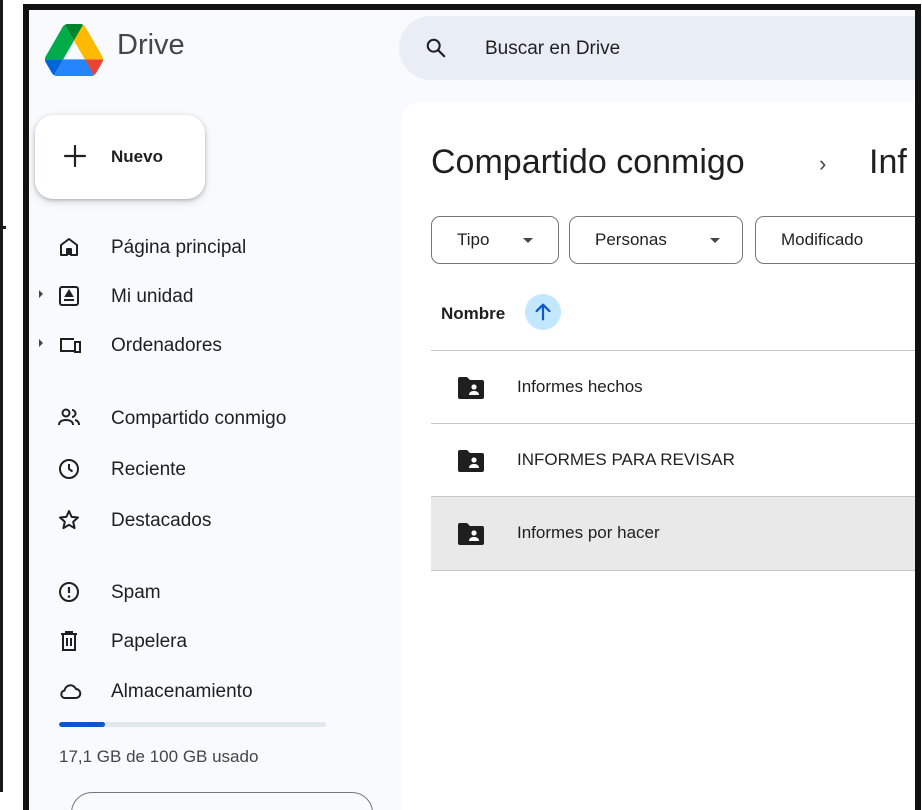 The image size is (922, 810). I want to click on storage-usage-bar, so click(192, 724).